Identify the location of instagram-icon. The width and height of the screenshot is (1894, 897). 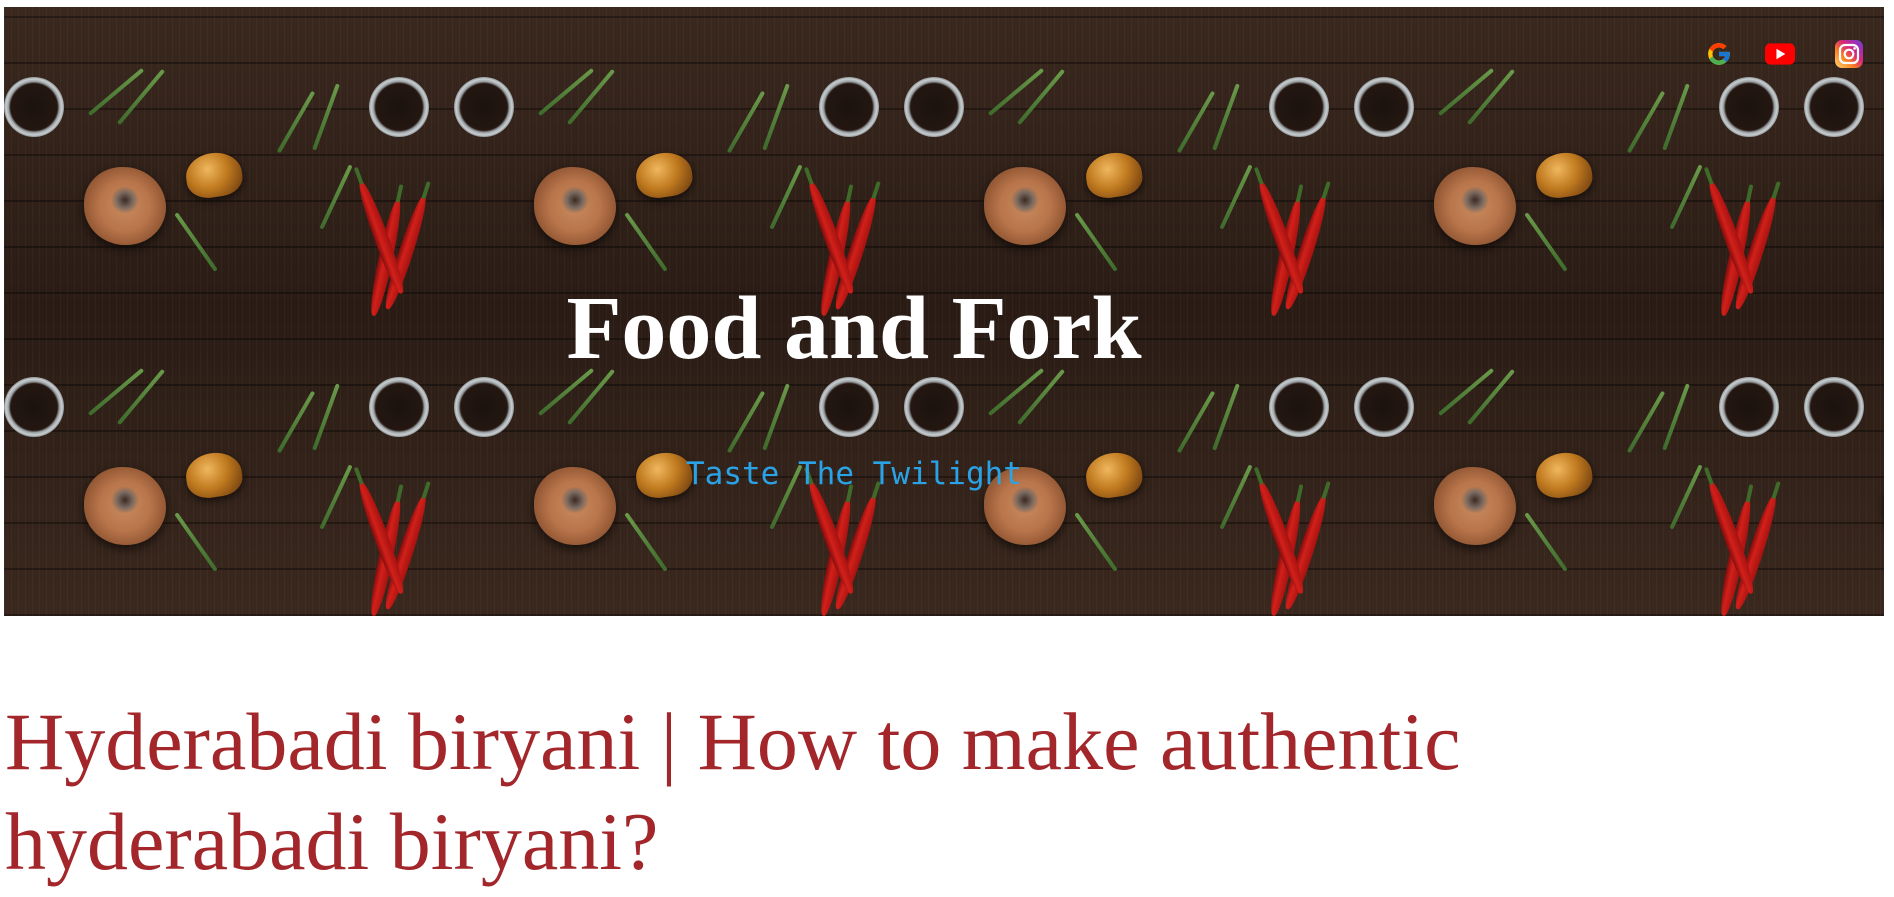
(1849, 54).